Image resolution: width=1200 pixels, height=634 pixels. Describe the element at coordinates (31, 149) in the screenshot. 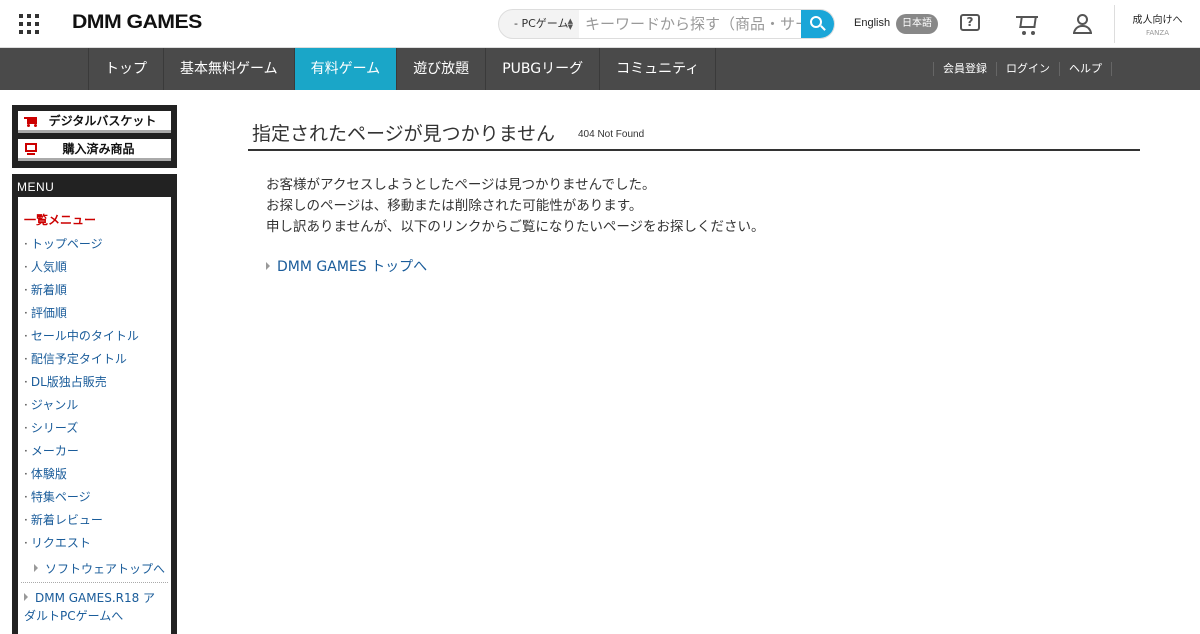

I see `pc-icon` at that location.